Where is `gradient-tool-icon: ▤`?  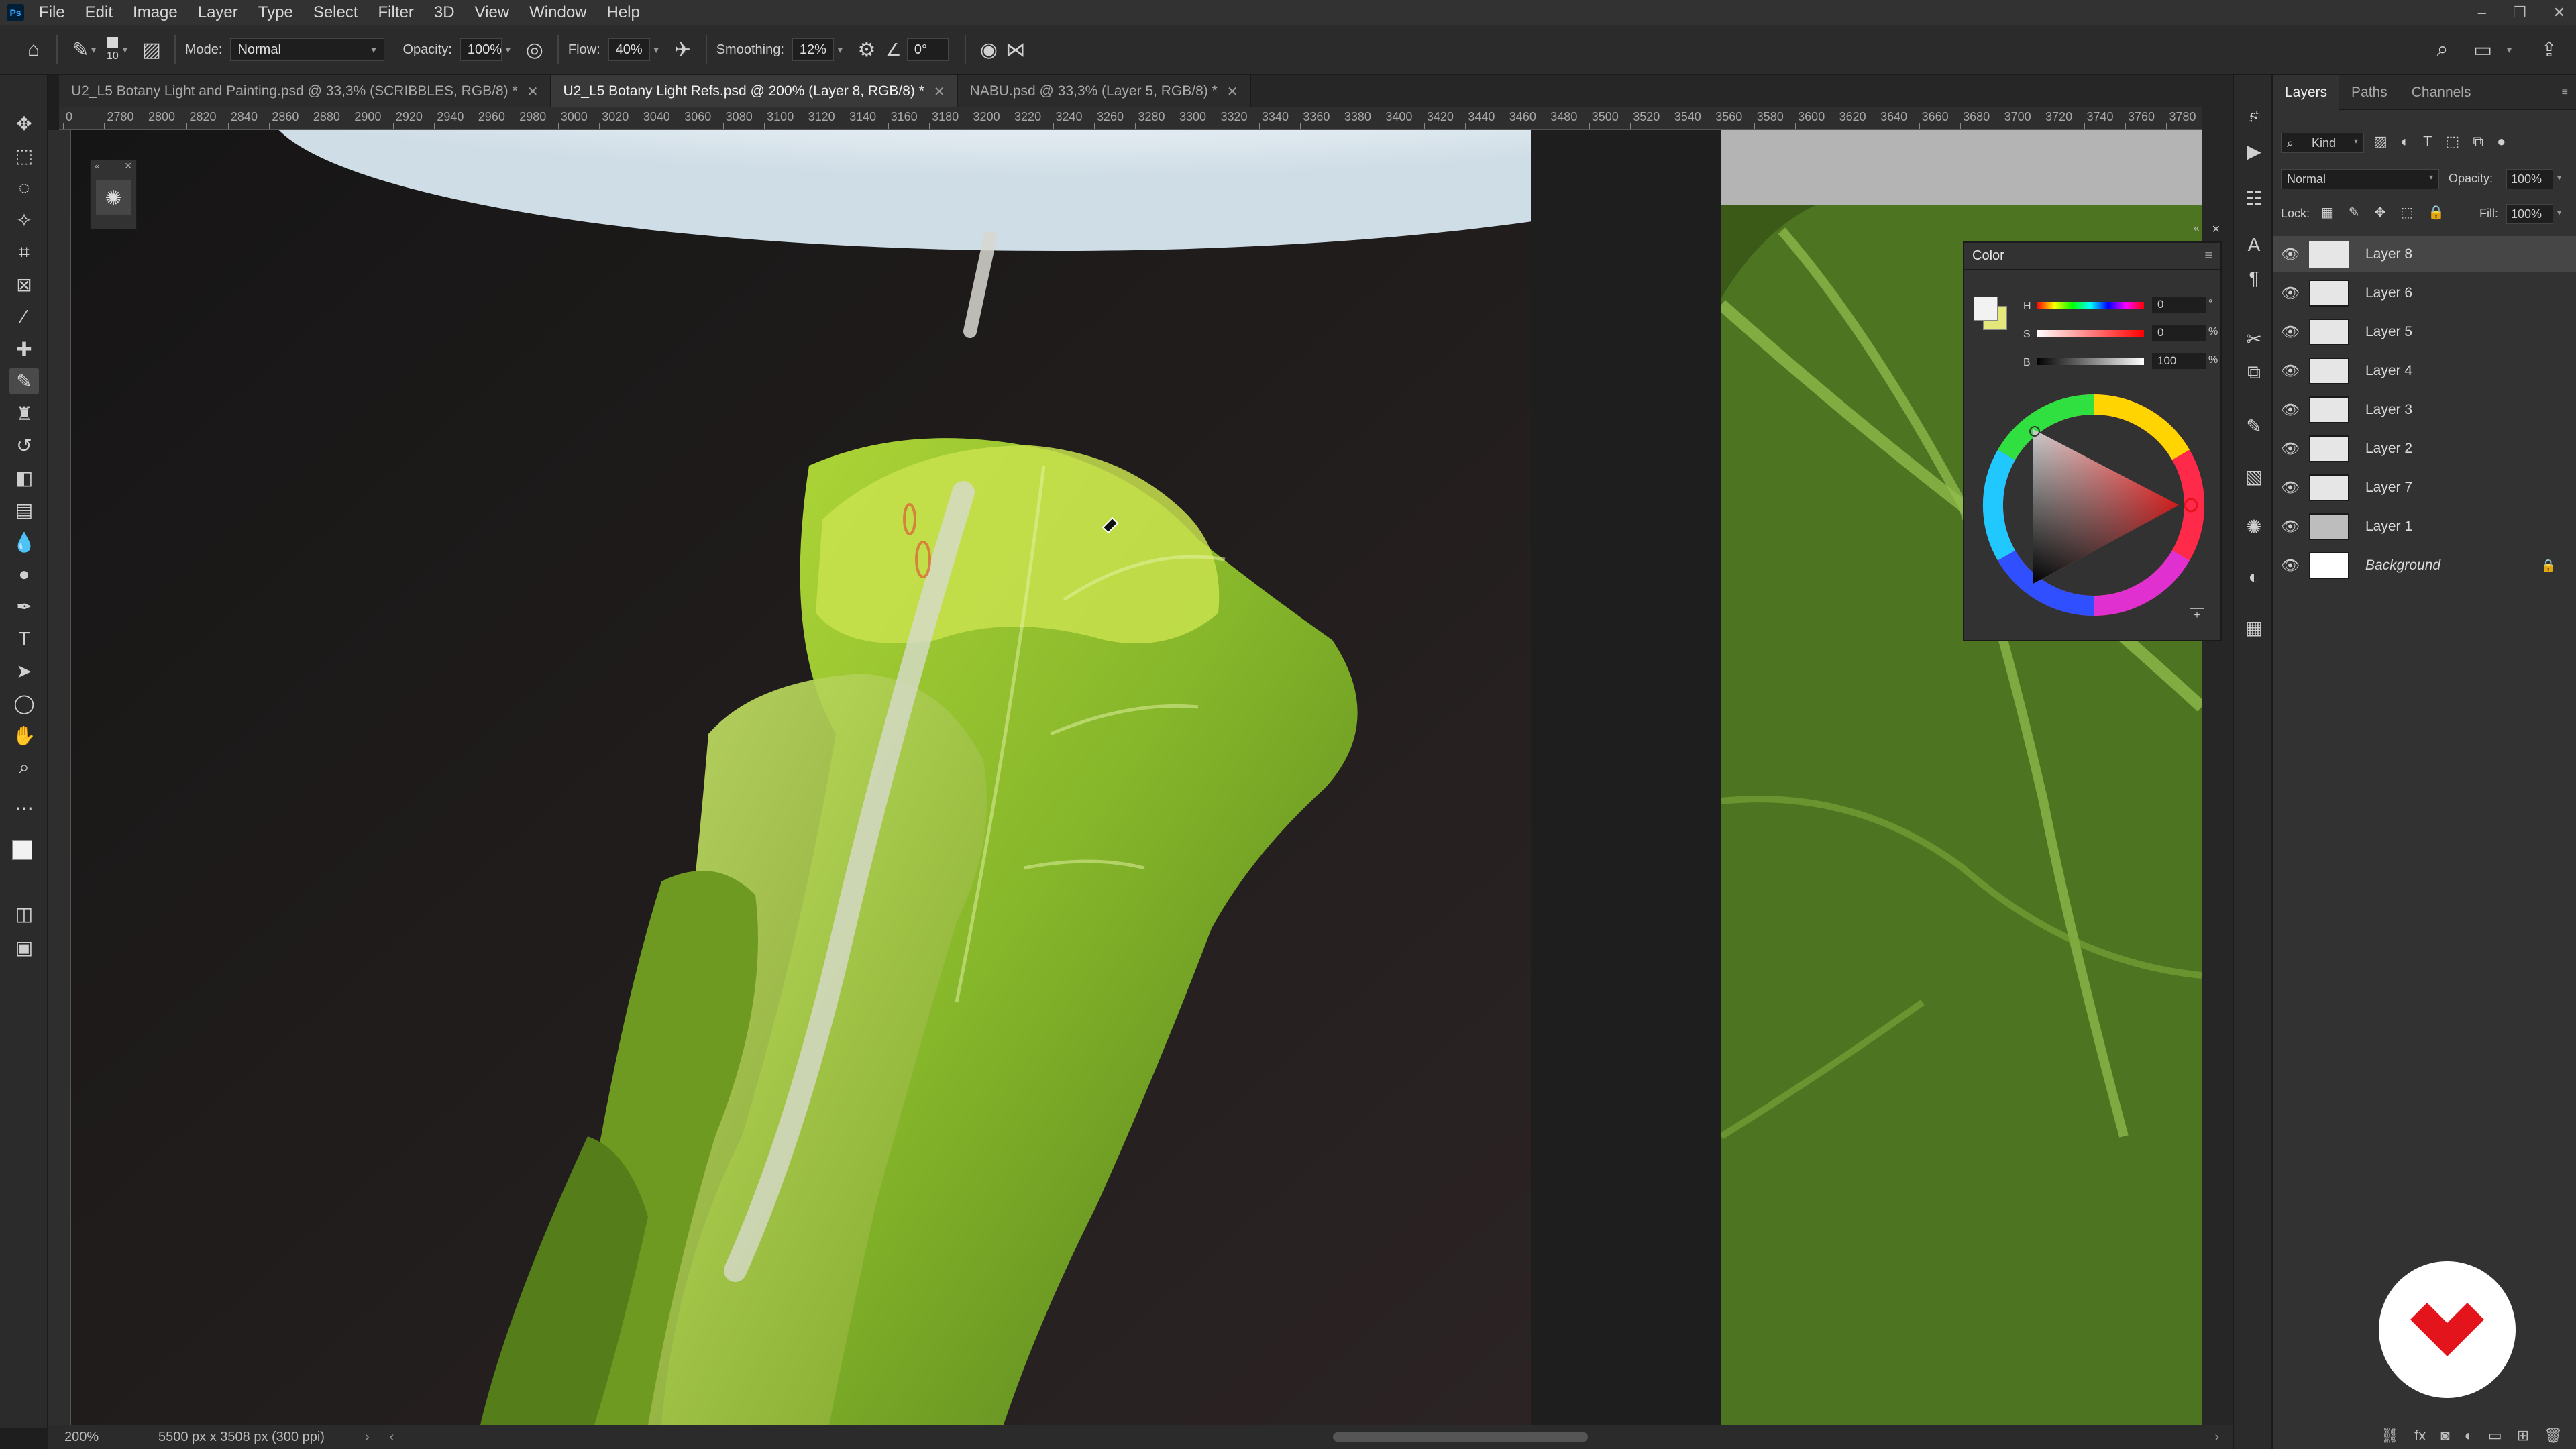 gradient-tool-icon: ▤ is located at coordinates (24, 509).